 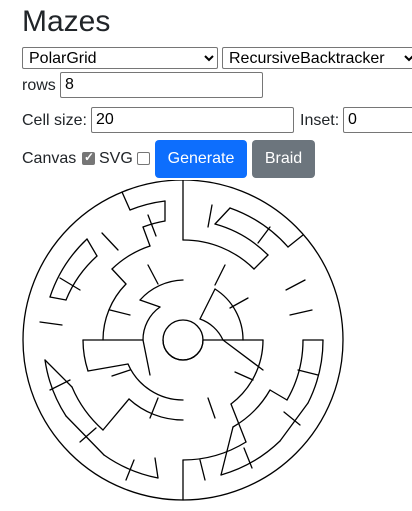 I want to click on page-title: Mazes, so click(x=66, y=21).